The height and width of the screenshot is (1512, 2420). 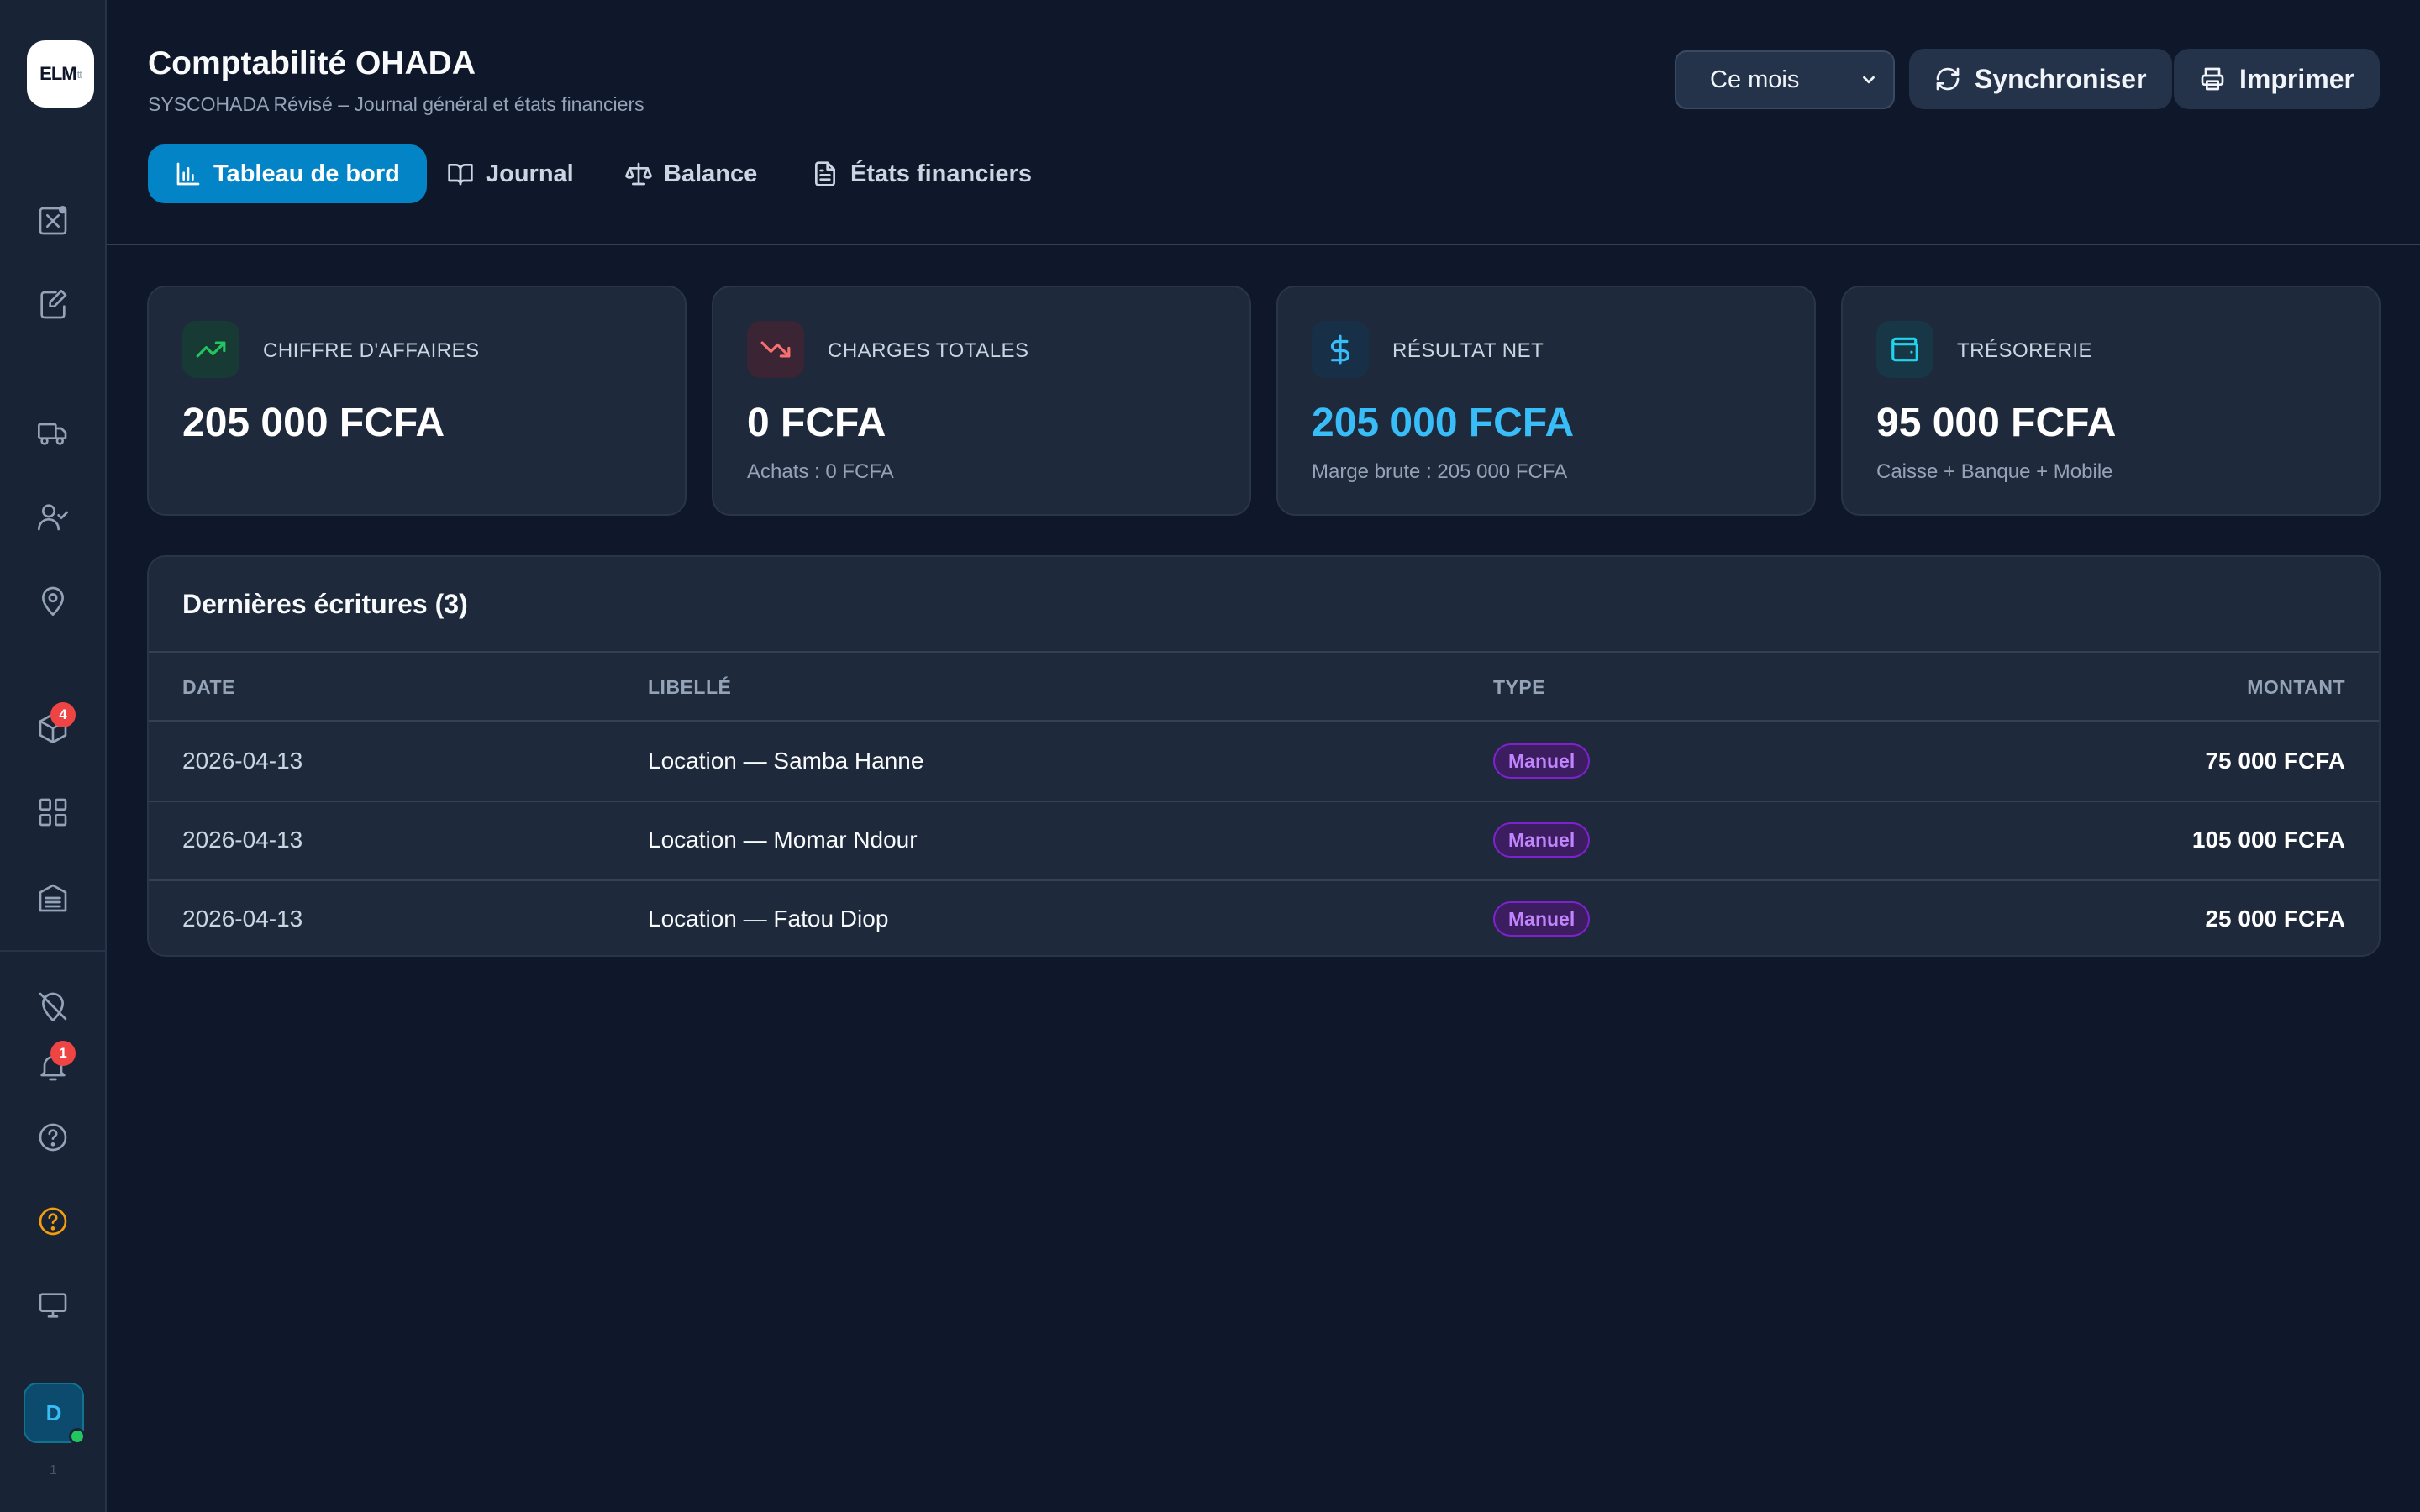 I want to click on revenue-label: CHIFFRE D'AFFAIRES, so click(x=371, y=350).